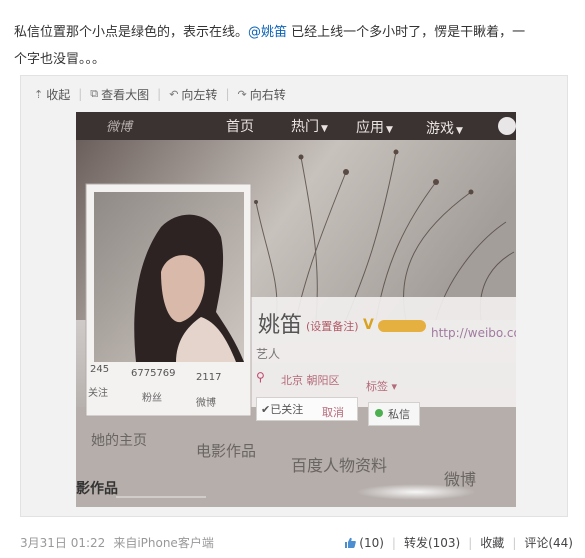 Image resolution: width=585 pixels, height=558 pixels. I want to click on message-label: 私信, so click(399, 414).